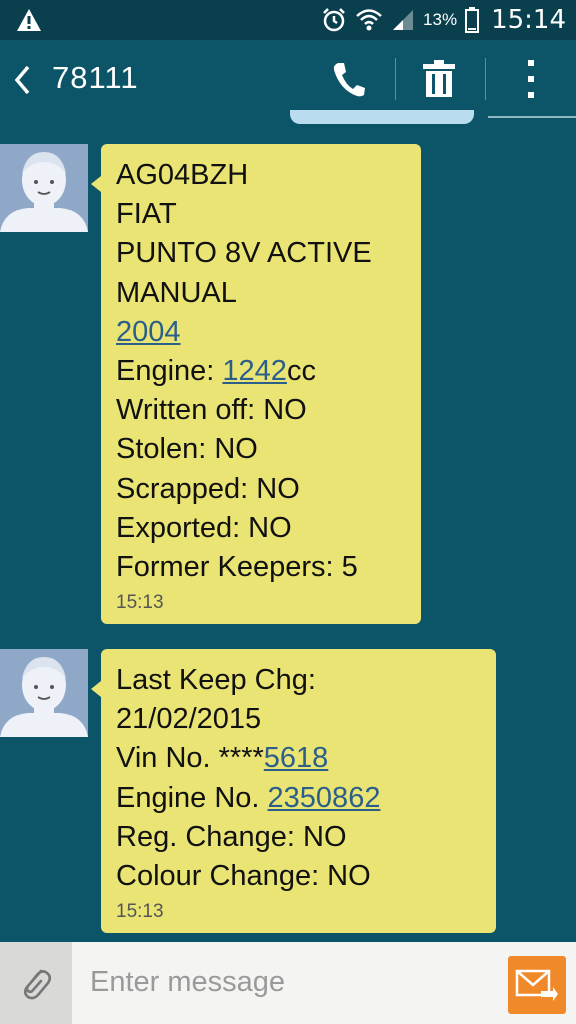  What do you see at coordinates (532, 117) in the screenshot?
I see `previous-message-divider` at bounding box center [532, 117].